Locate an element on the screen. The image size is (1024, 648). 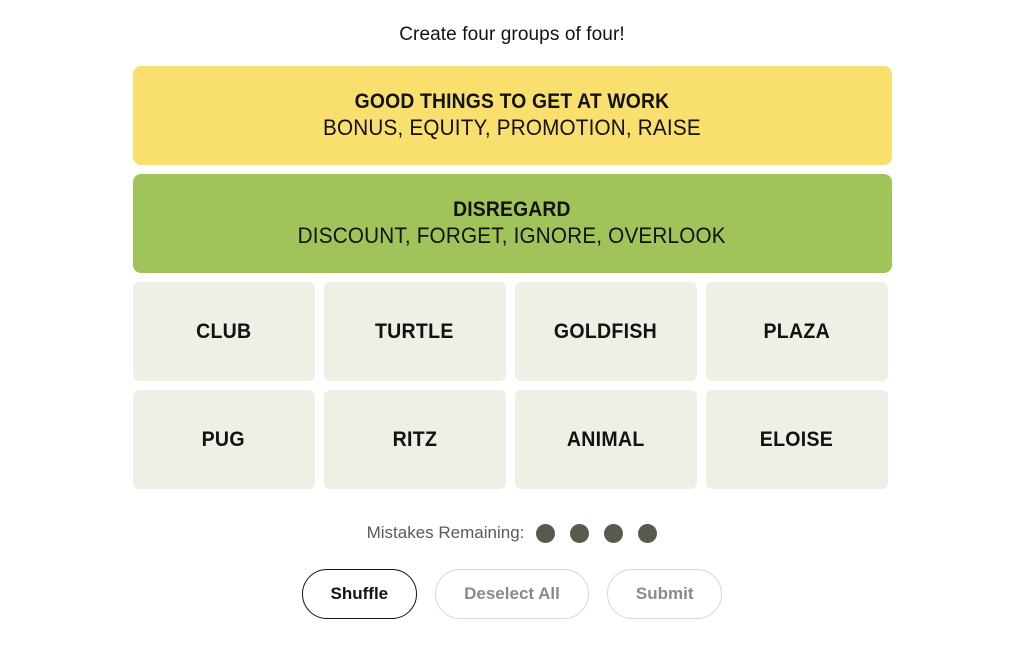
word-tile-label: RITZ is located at coordinates (414, 439).